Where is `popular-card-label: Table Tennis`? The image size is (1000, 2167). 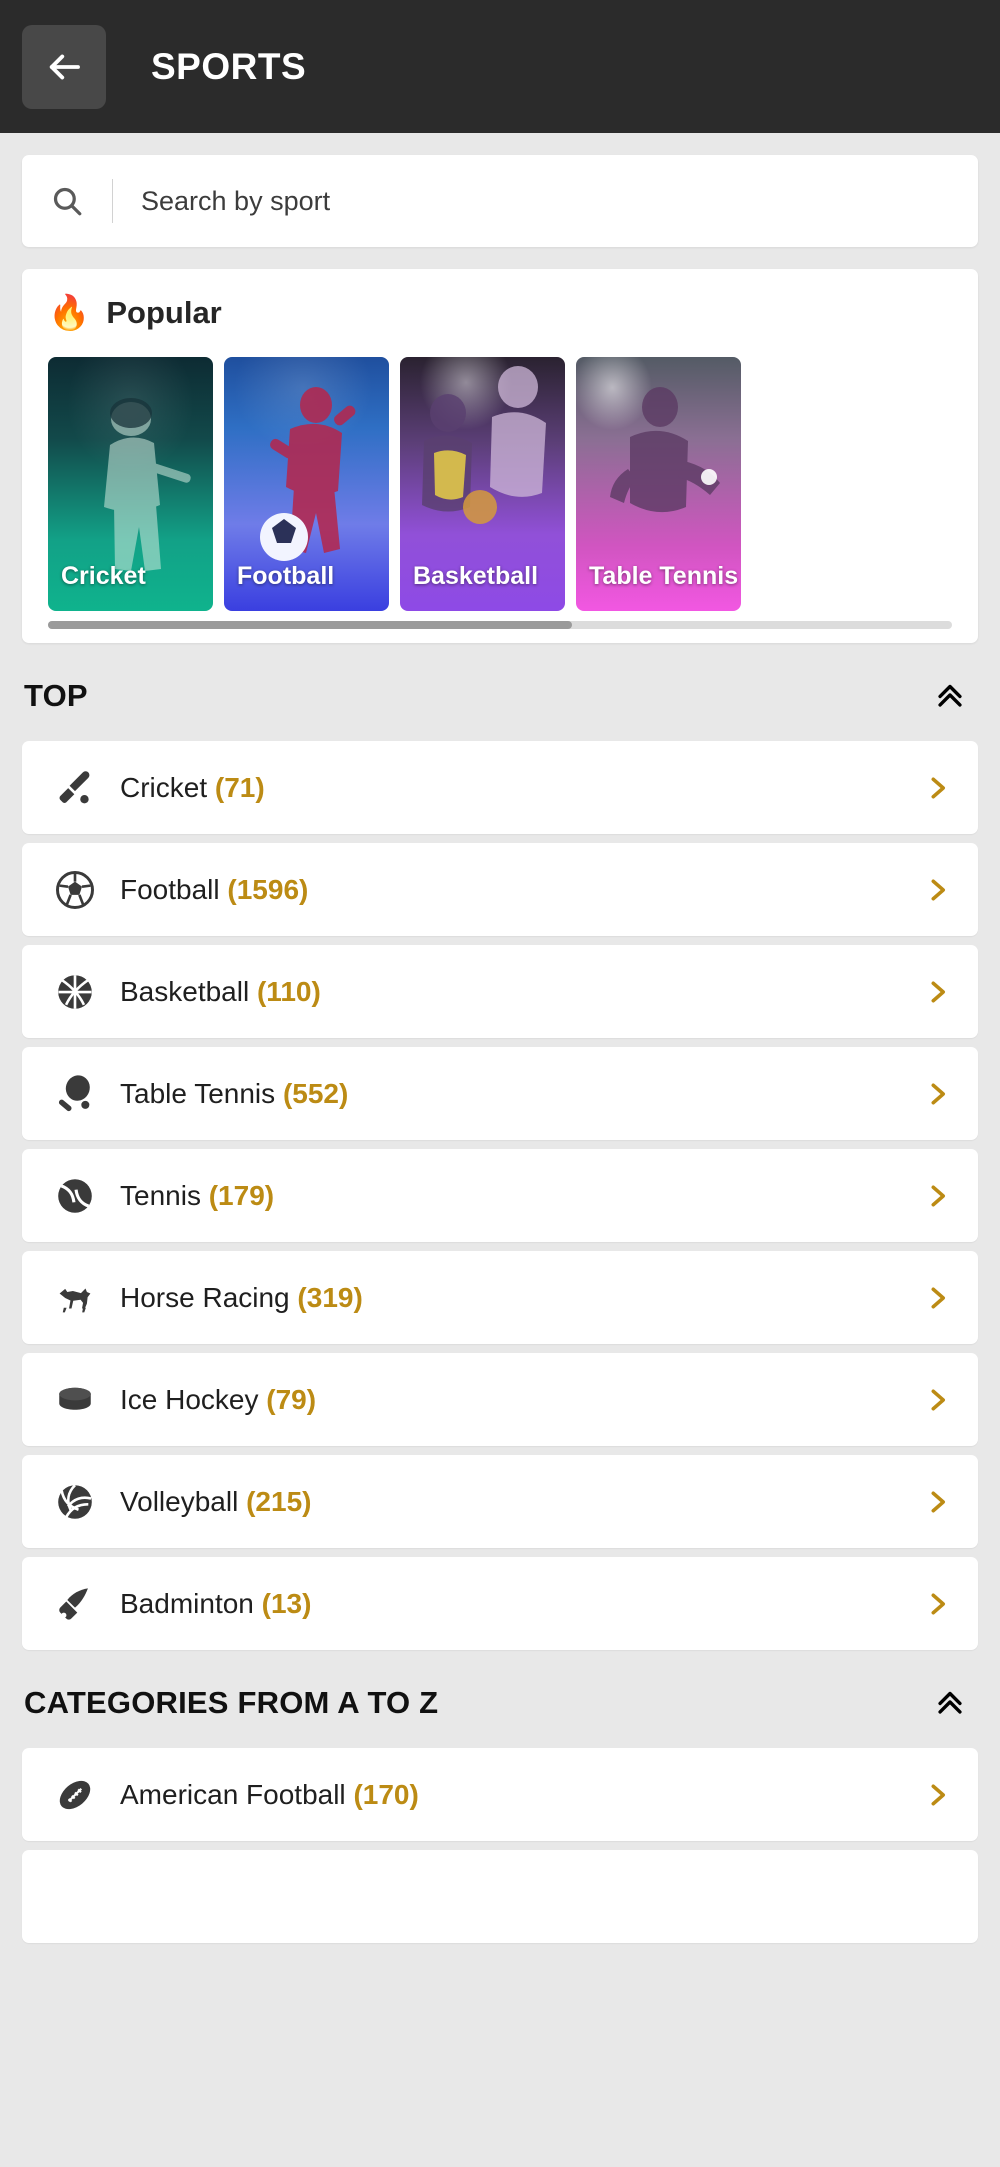
popular-card-label: Table Tennis is located at coordinates (664, 576).